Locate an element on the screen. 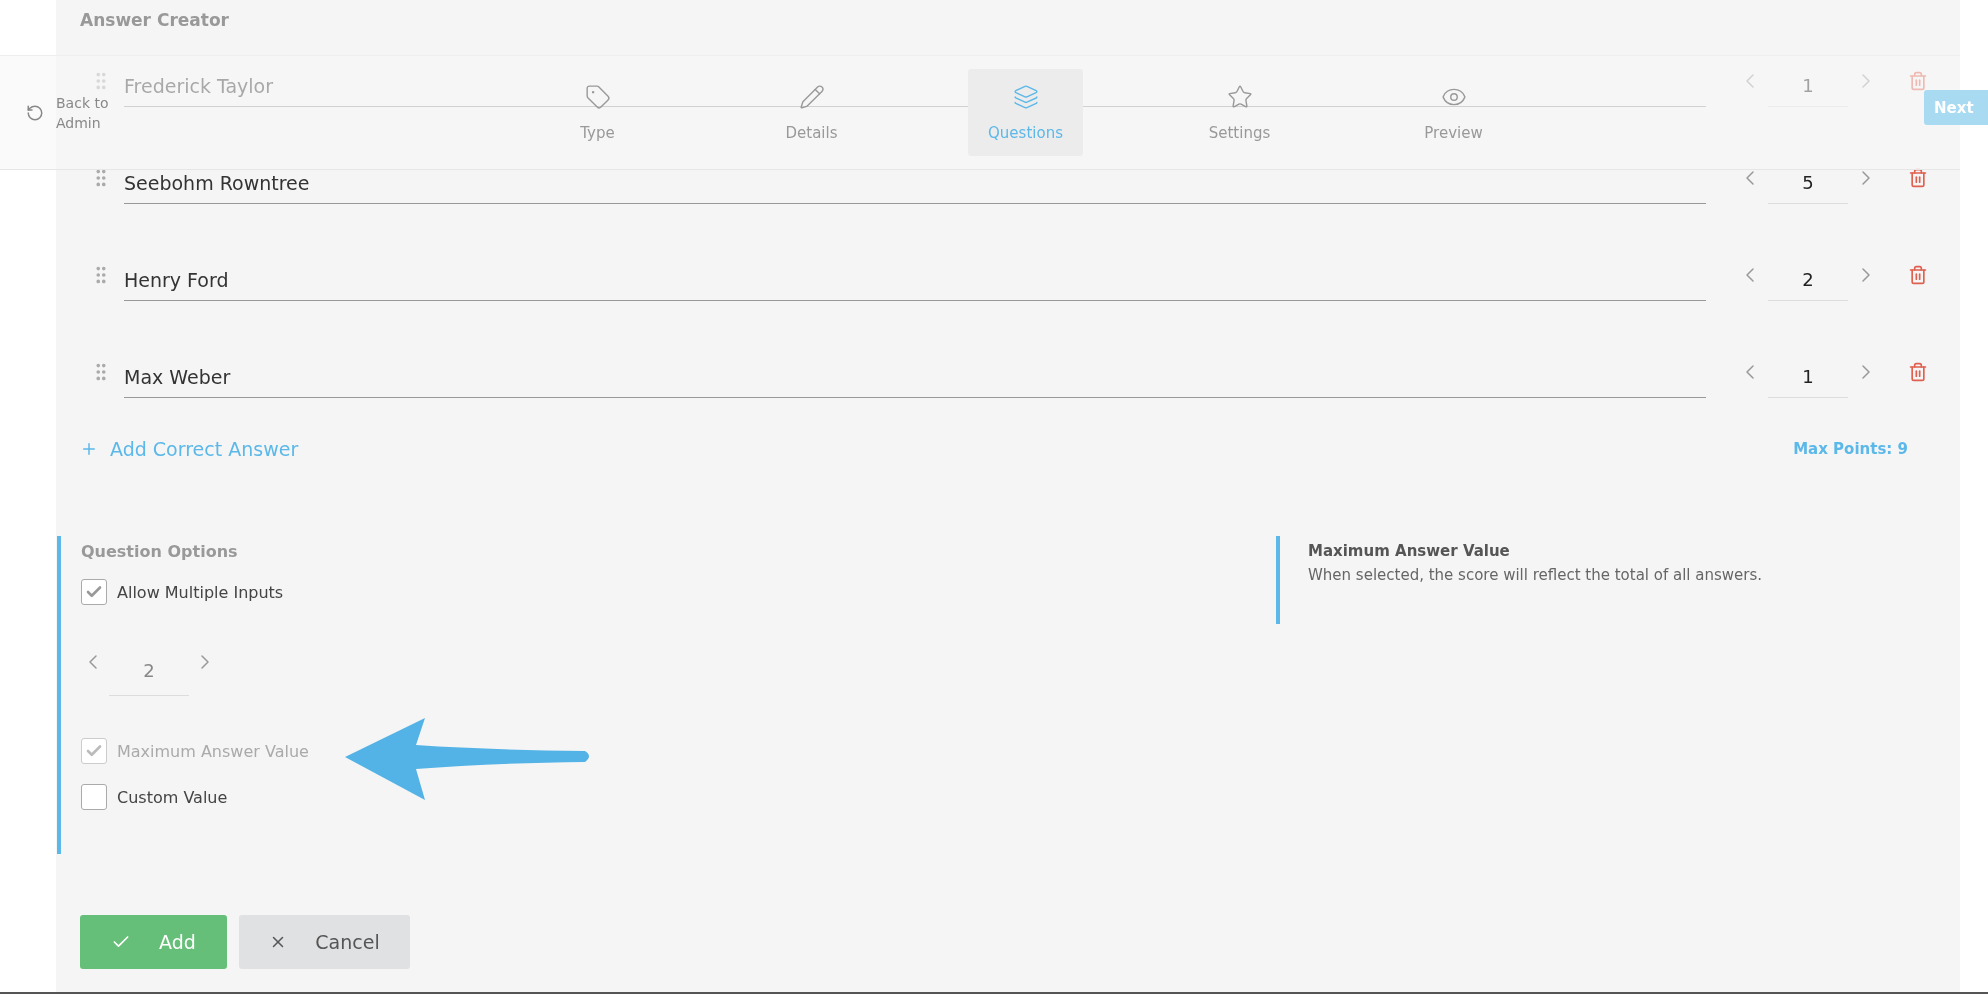  checkbox-label: Allow Multiple Inputs is located at coordinates (200, 592).